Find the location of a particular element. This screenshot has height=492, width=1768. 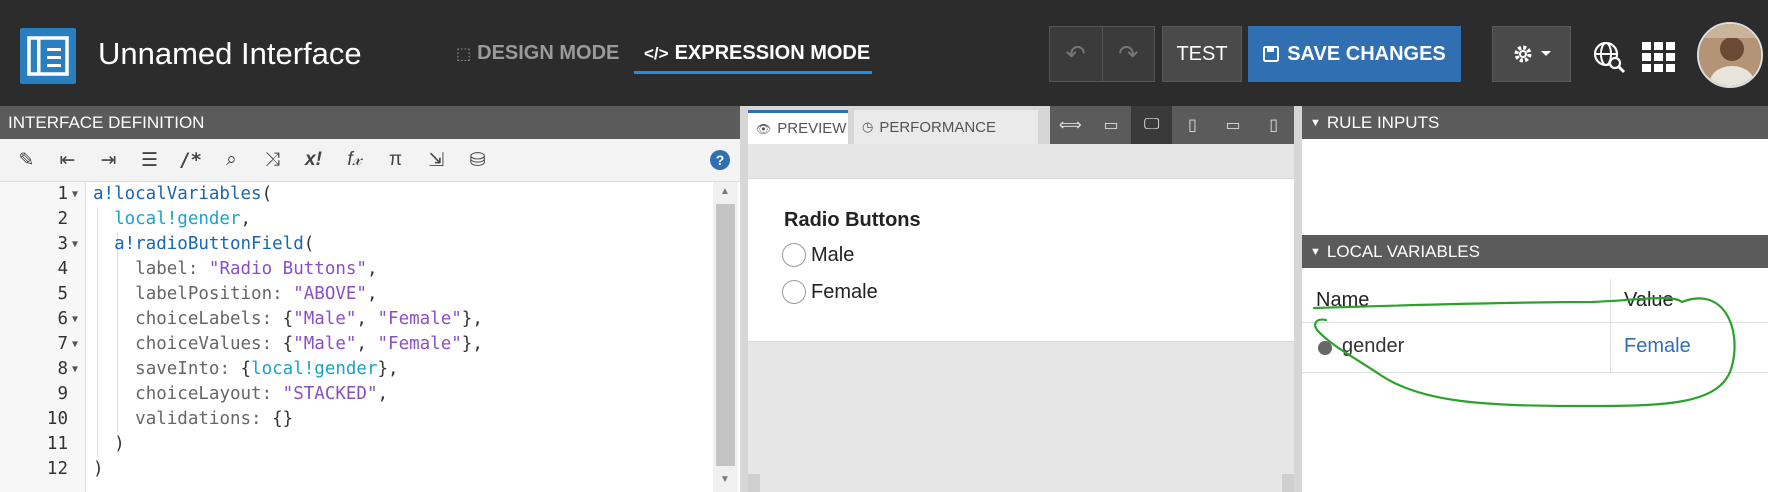

tab-performance: ◷ PERFORMANCE is located at coordinates (946, 127).